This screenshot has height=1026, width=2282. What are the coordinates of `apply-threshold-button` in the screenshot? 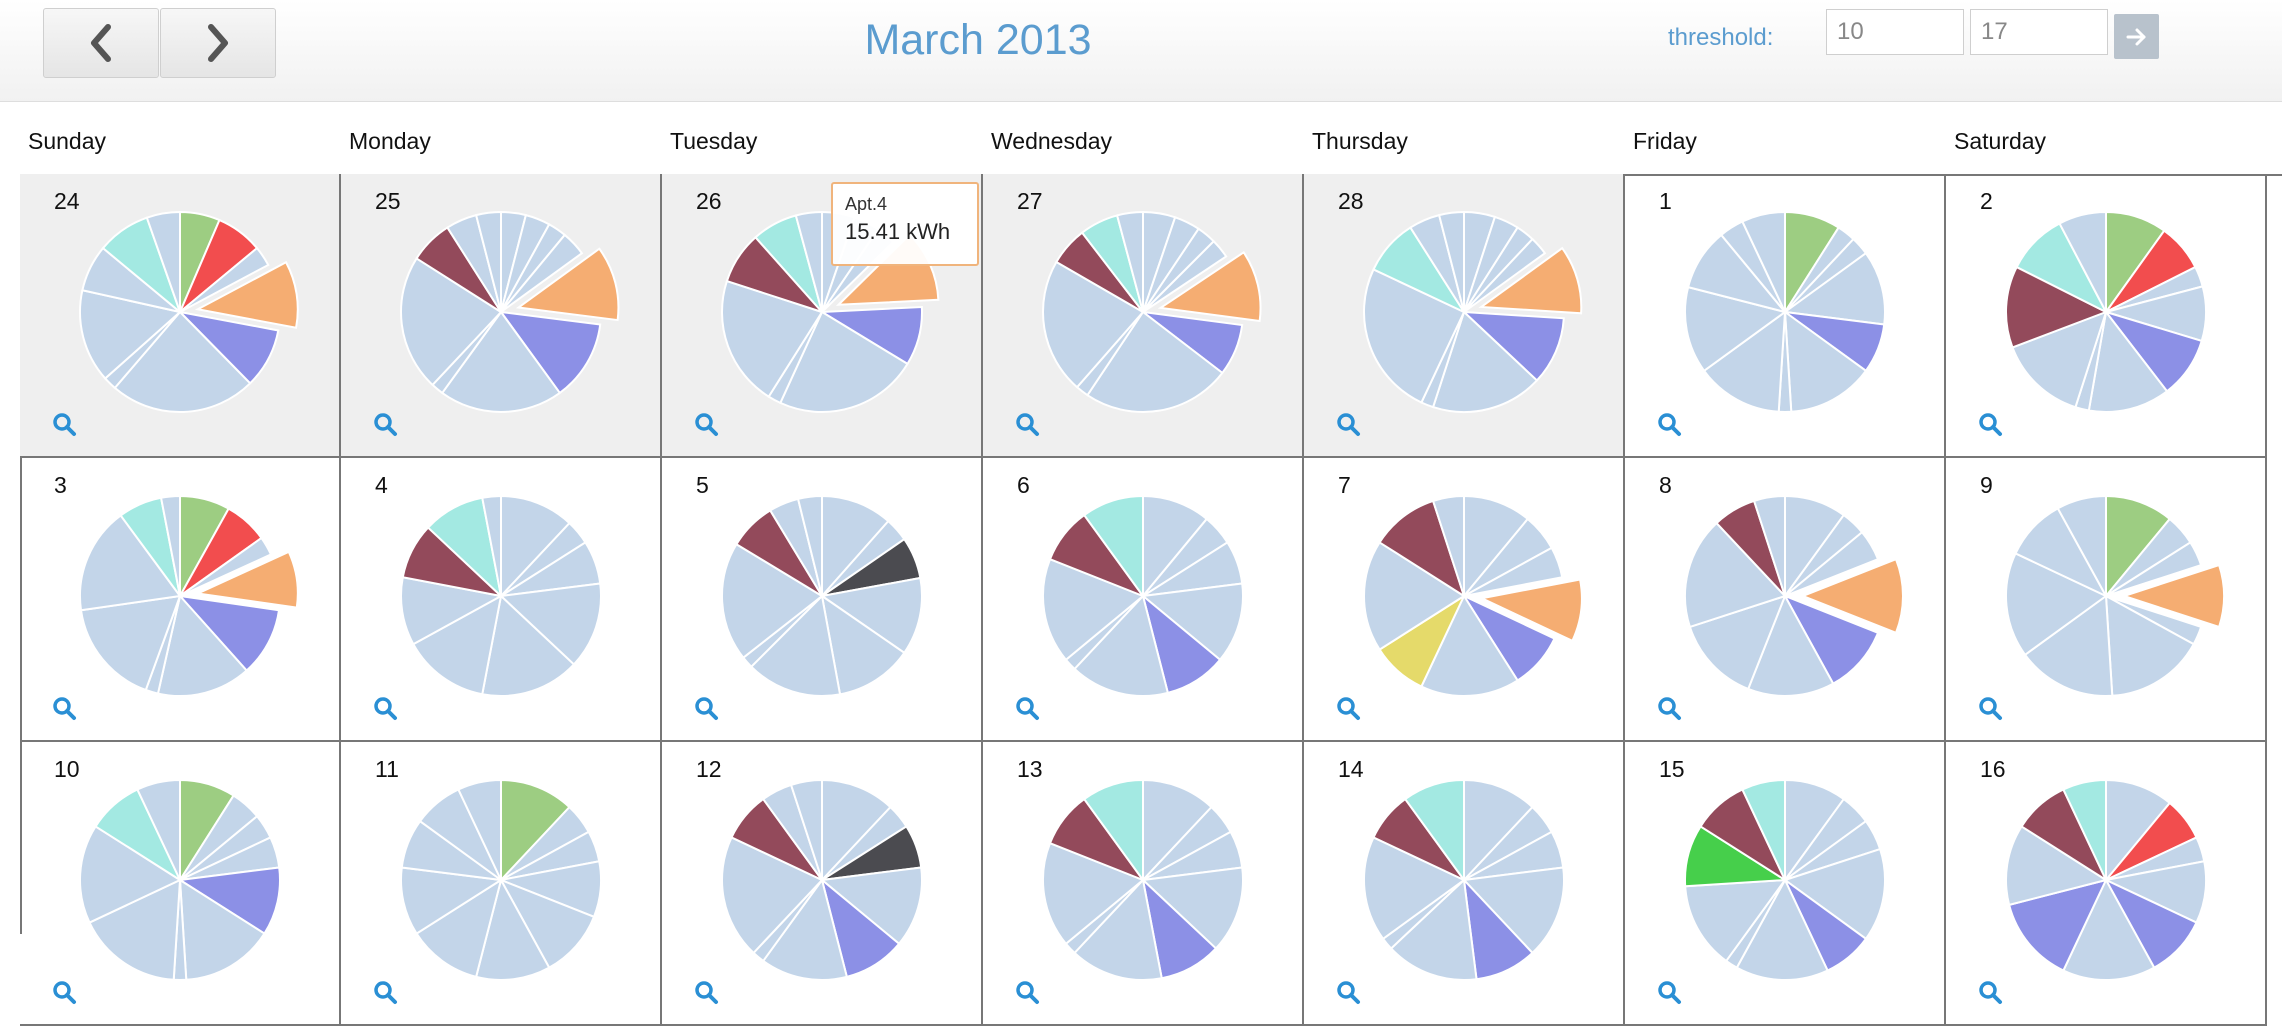 It's located at (2136, 36).